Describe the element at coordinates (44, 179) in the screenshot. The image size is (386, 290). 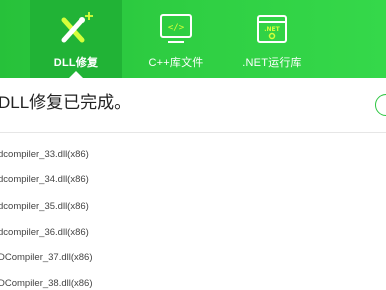
I see `file-list-item: dcompiler_34.dll(x86)` at that location.